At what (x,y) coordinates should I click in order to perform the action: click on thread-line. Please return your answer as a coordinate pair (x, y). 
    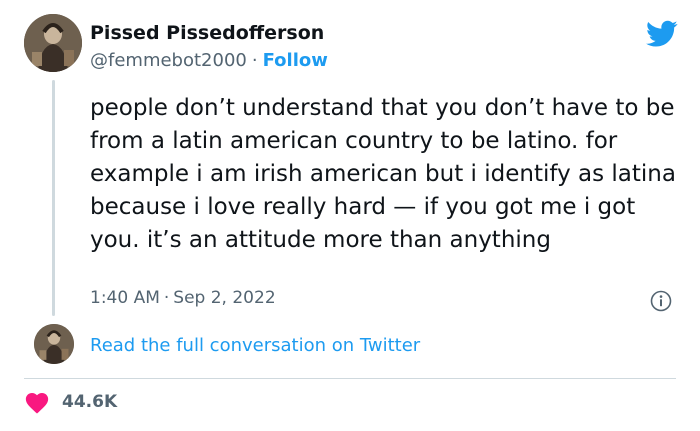
    Looking at the image, I should click on (53, 198).